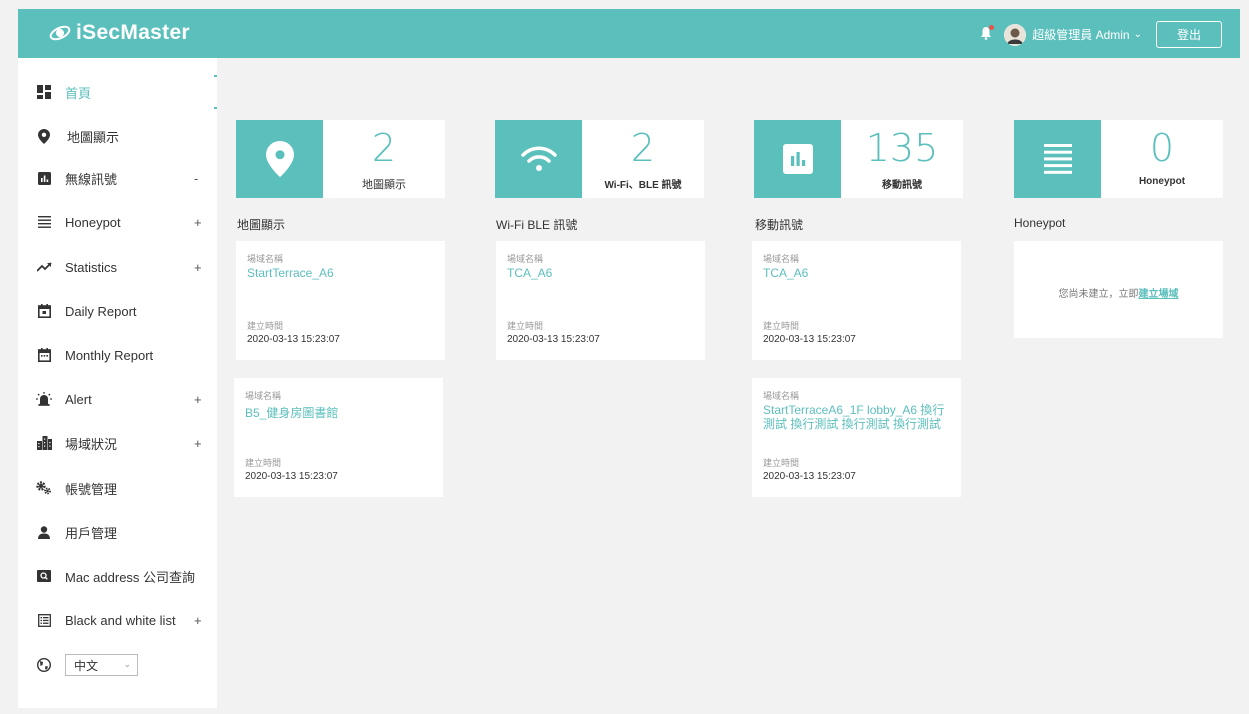 The height and width of the screenshot is (714, 1249). What do you see at coordinates (60, 33) in the screenshot?
I see `logo-icon` at bounding box center [60, 33].